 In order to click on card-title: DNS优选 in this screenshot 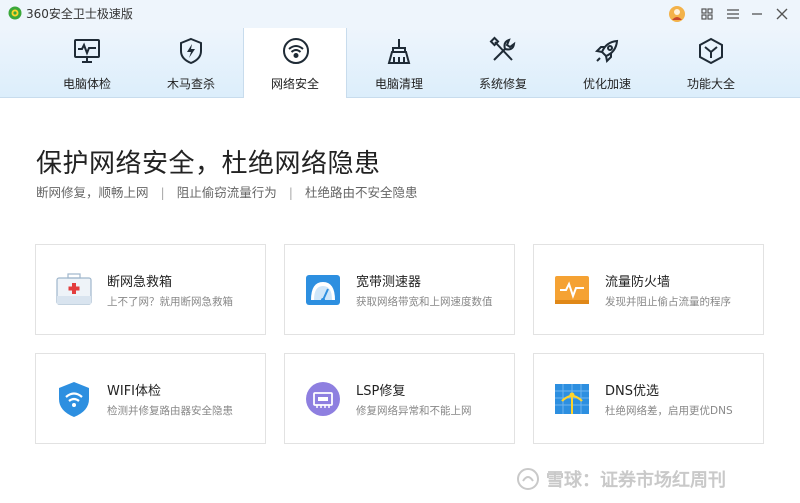, I will do `click(632, 391)`.